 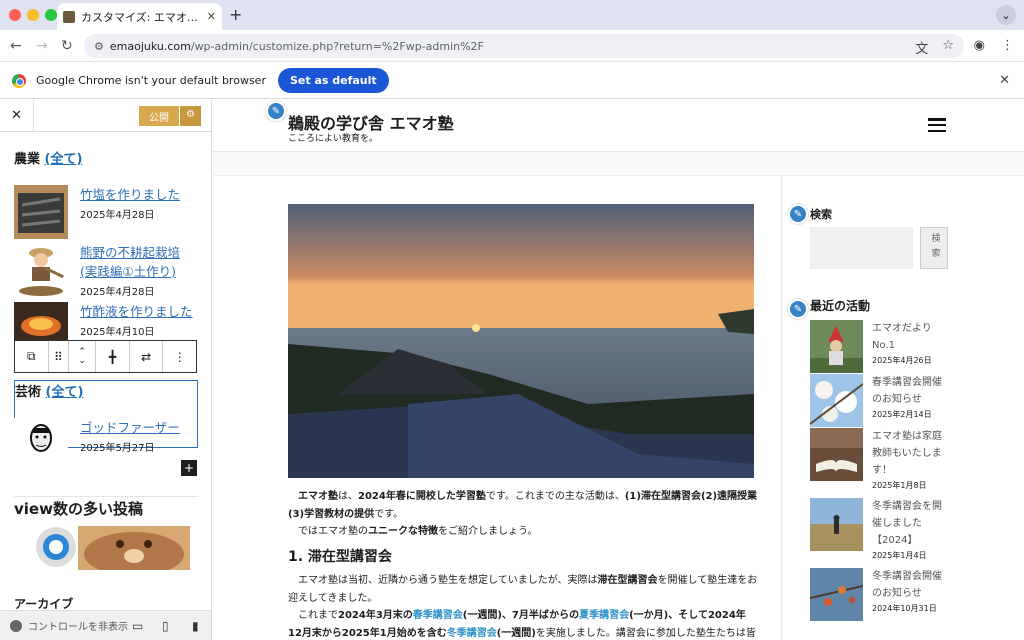 What do you see at coordinates (318, 496) in the screenshot?
I see `bold-text: エマオ塾` at bounding box center [318, 496].